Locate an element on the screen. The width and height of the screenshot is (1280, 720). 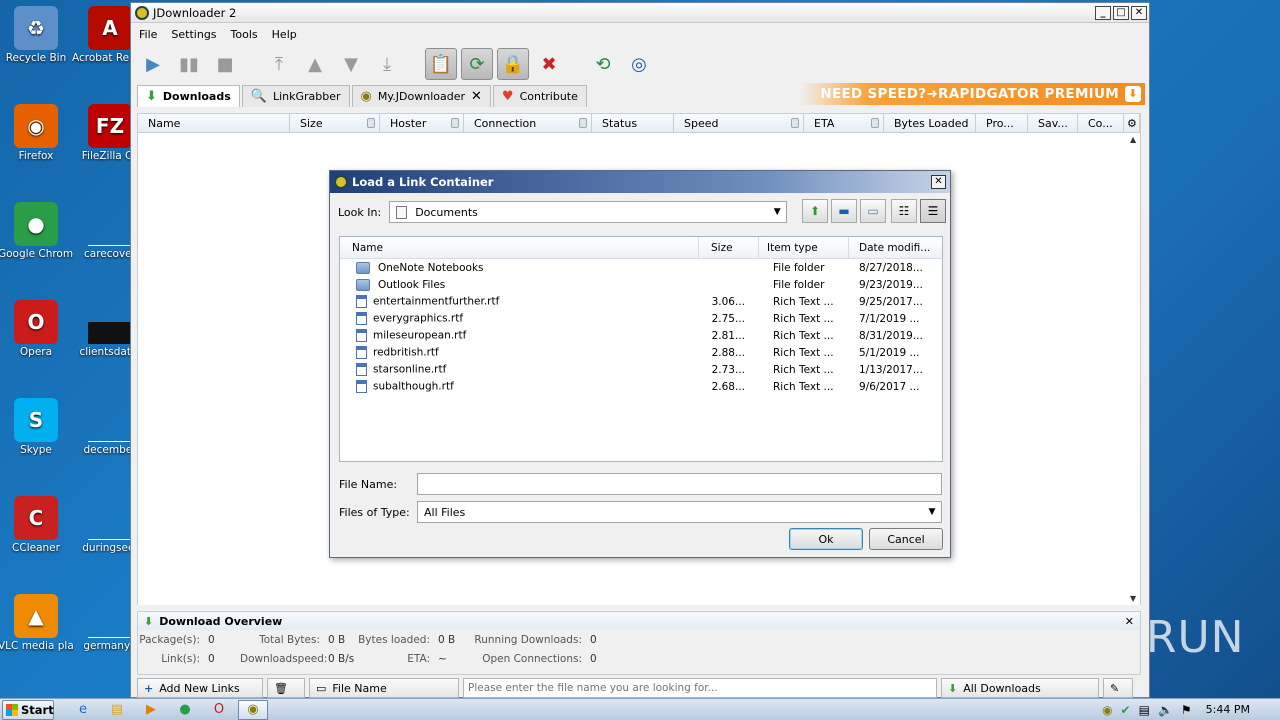
minimize-button: _ is located at coordinates (1103, 12).